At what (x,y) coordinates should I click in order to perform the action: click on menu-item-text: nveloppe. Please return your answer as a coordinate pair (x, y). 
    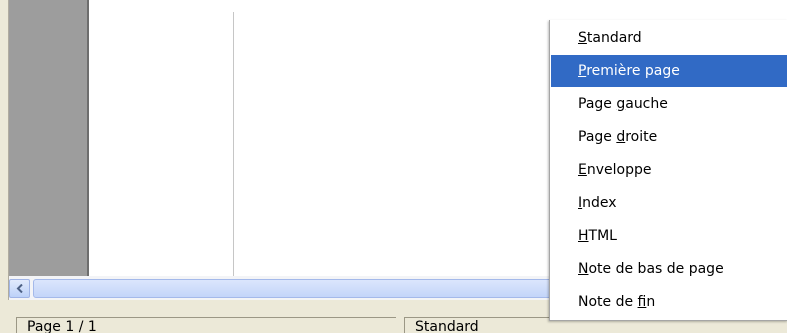
    Looking at the image, I should click on (619, 170).